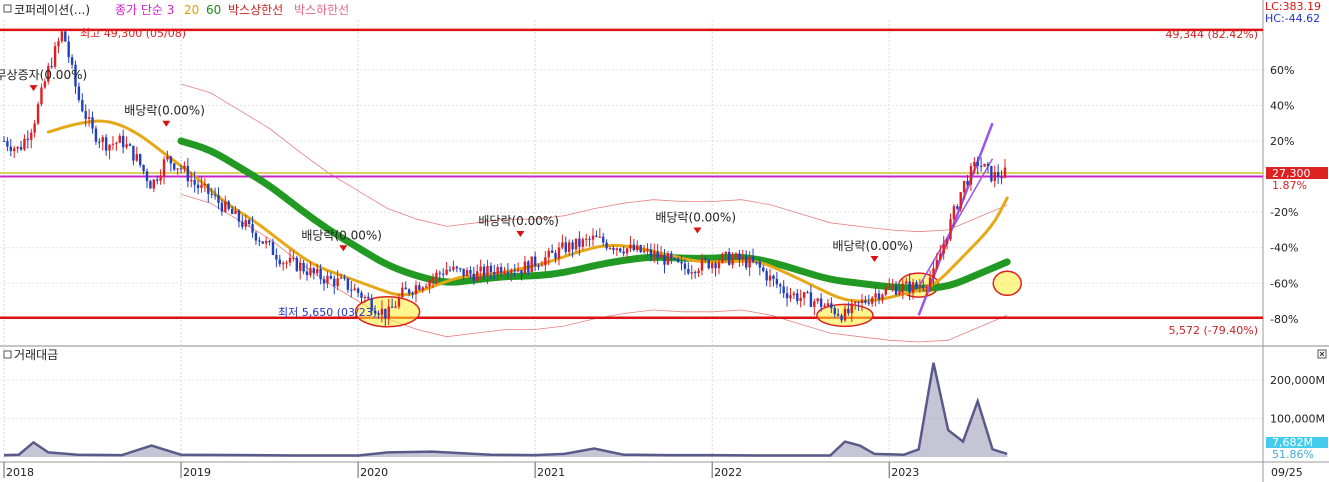 Image resolution: width=1329 pixels, height=482 pixels. I want to click on chart-title: 코퍼레이션(...), so click(52, 10).